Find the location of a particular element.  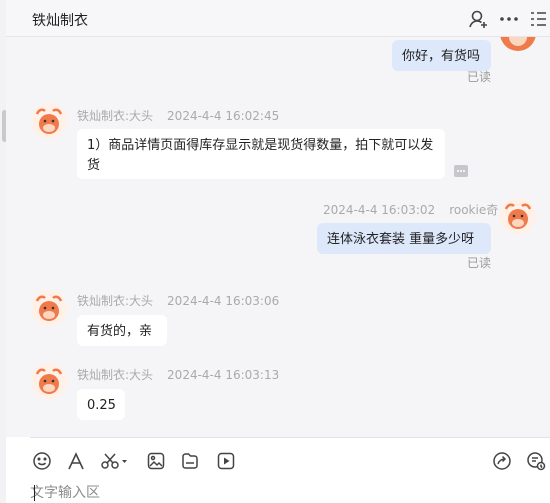

message-time: 2024-4-4 16:03:02 is located at coordinates (379, 210).